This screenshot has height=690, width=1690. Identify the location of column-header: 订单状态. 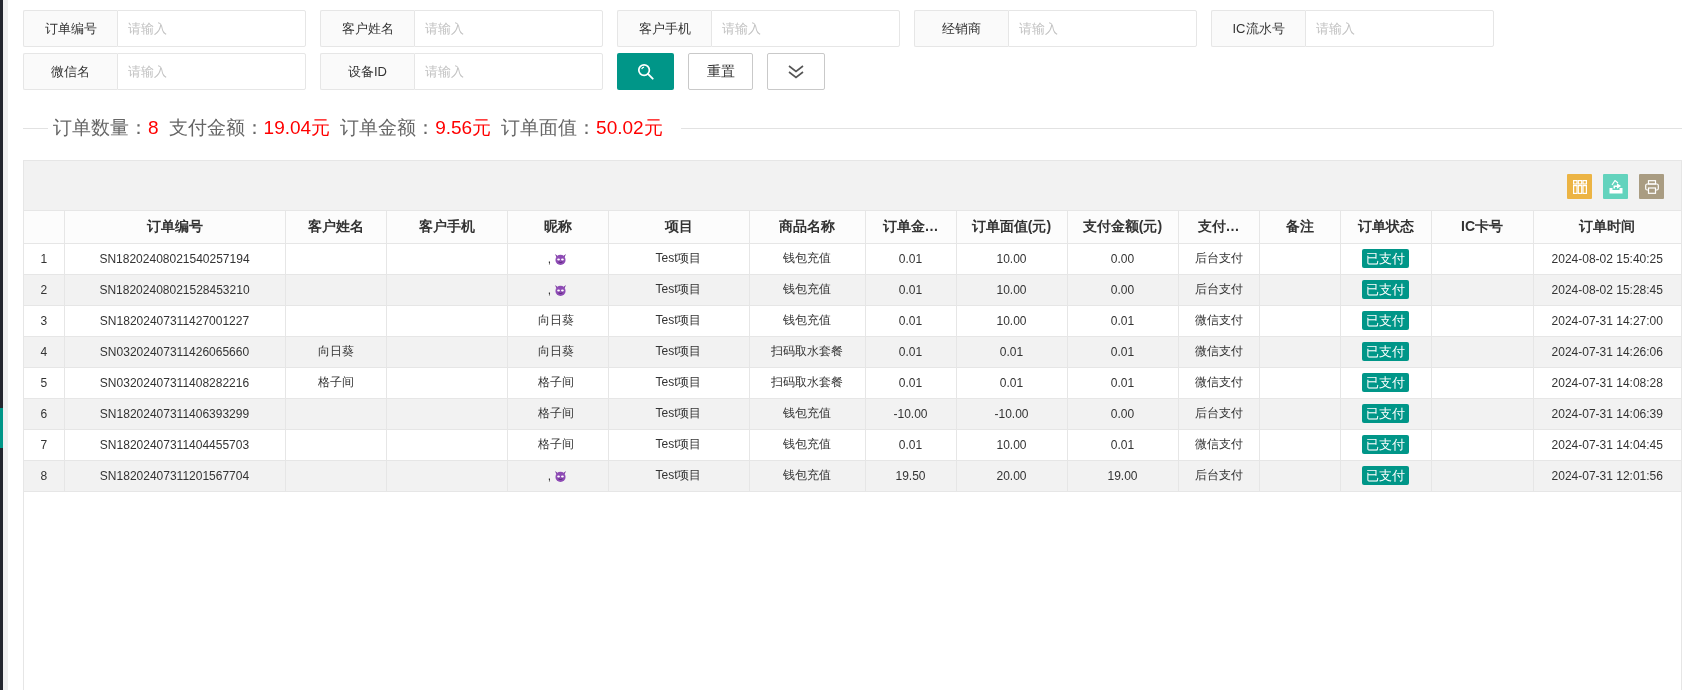
(1385, 227).